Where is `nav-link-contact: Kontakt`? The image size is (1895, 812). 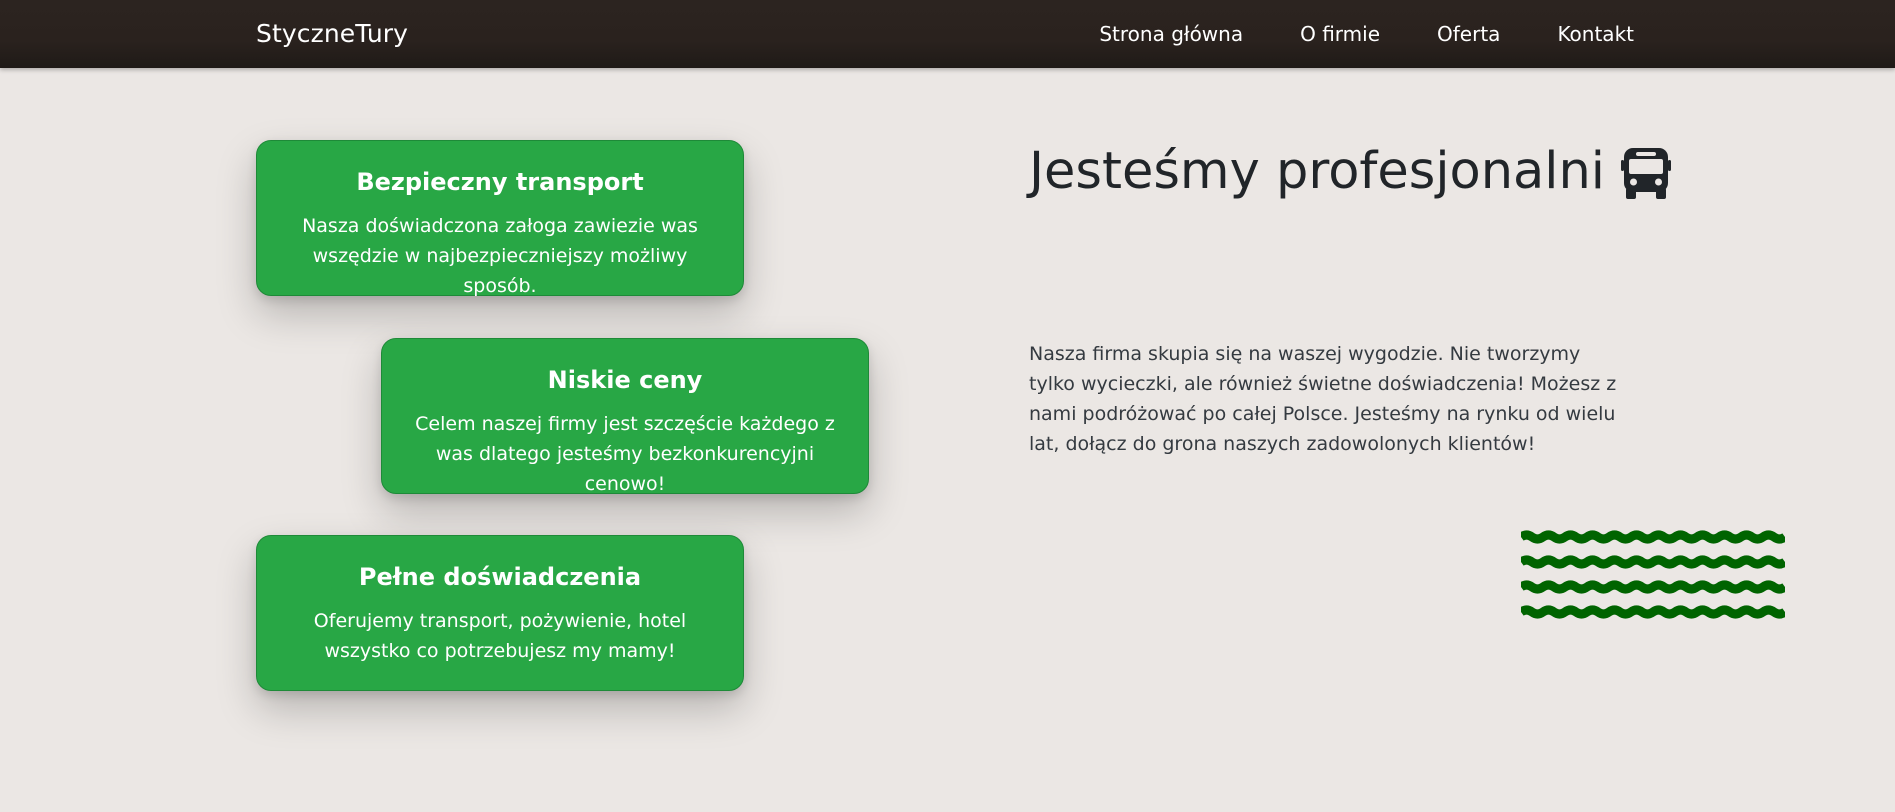
nav-link-contact: Kontakt is located at coordinates (1595, 34).